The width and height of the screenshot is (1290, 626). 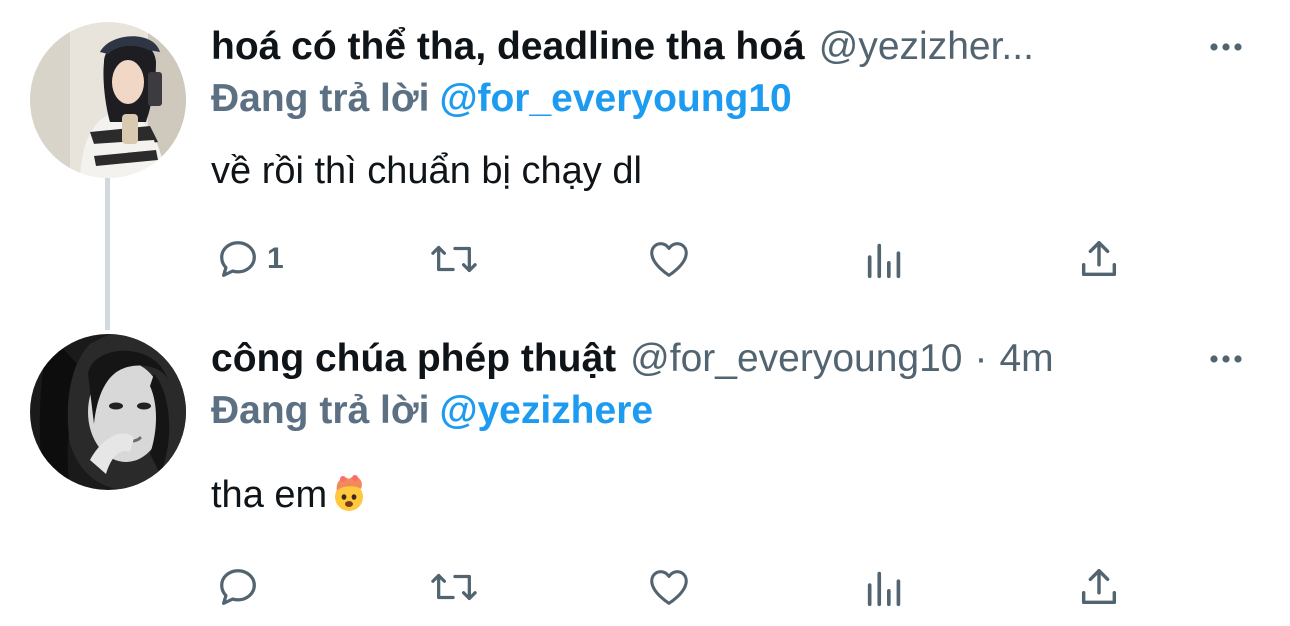 I want to click on replying-to: Đang trả lời @yezizhere, so click(x=432, y=411).